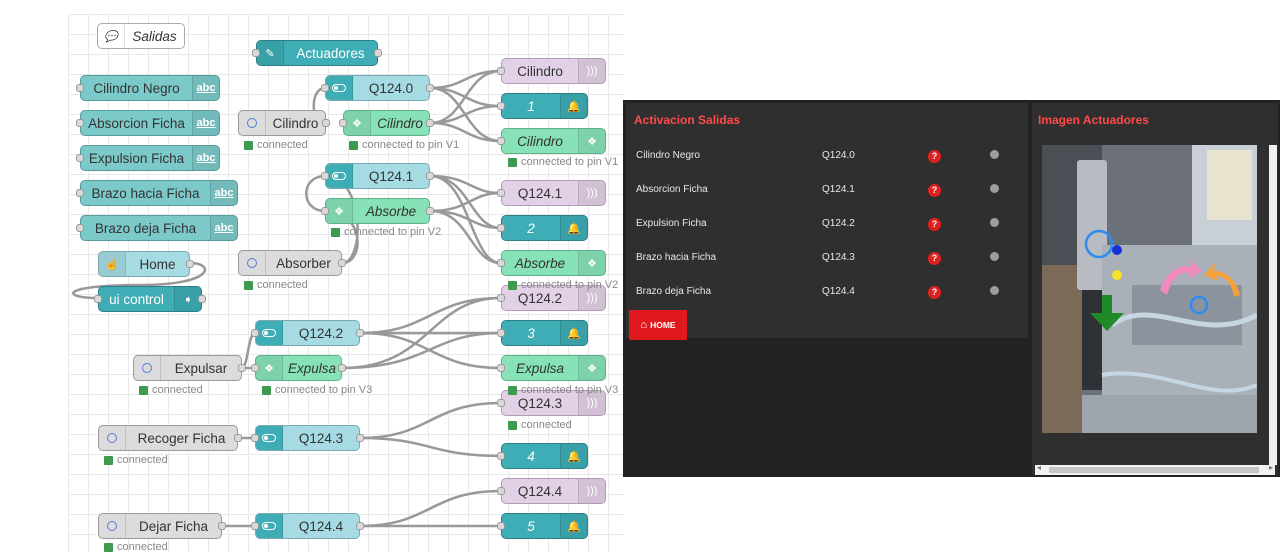  I want to click on row-address: Q124.1, so click(838, 189).